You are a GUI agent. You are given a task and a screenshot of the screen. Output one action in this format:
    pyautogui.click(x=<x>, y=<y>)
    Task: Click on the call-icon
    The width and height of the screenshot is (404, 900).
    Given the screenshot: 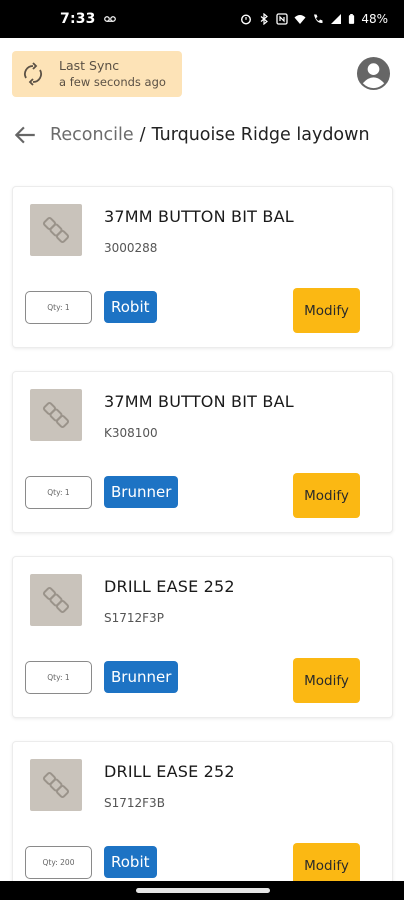 What is the action you would take?
    pyautogui.click(x=318, y=19)
    